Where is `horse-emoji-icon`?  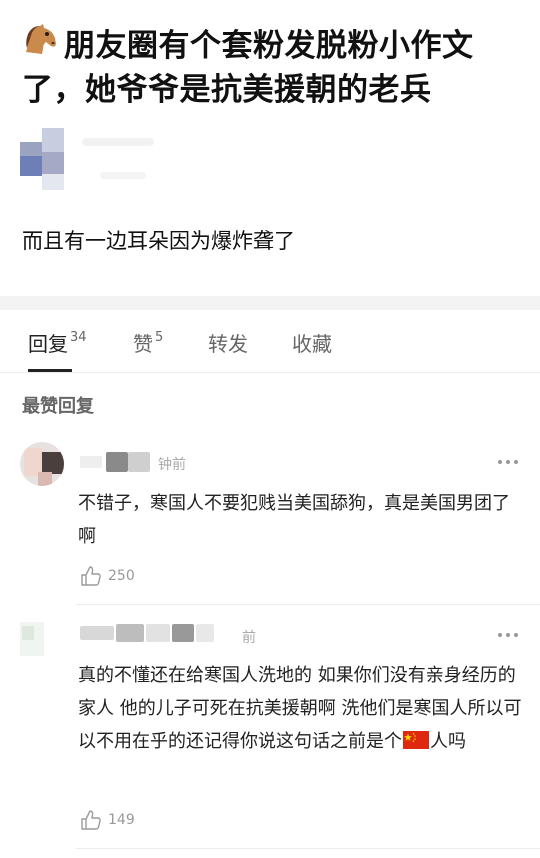
horse-emoji-icon is located at coordinates (40, 45).